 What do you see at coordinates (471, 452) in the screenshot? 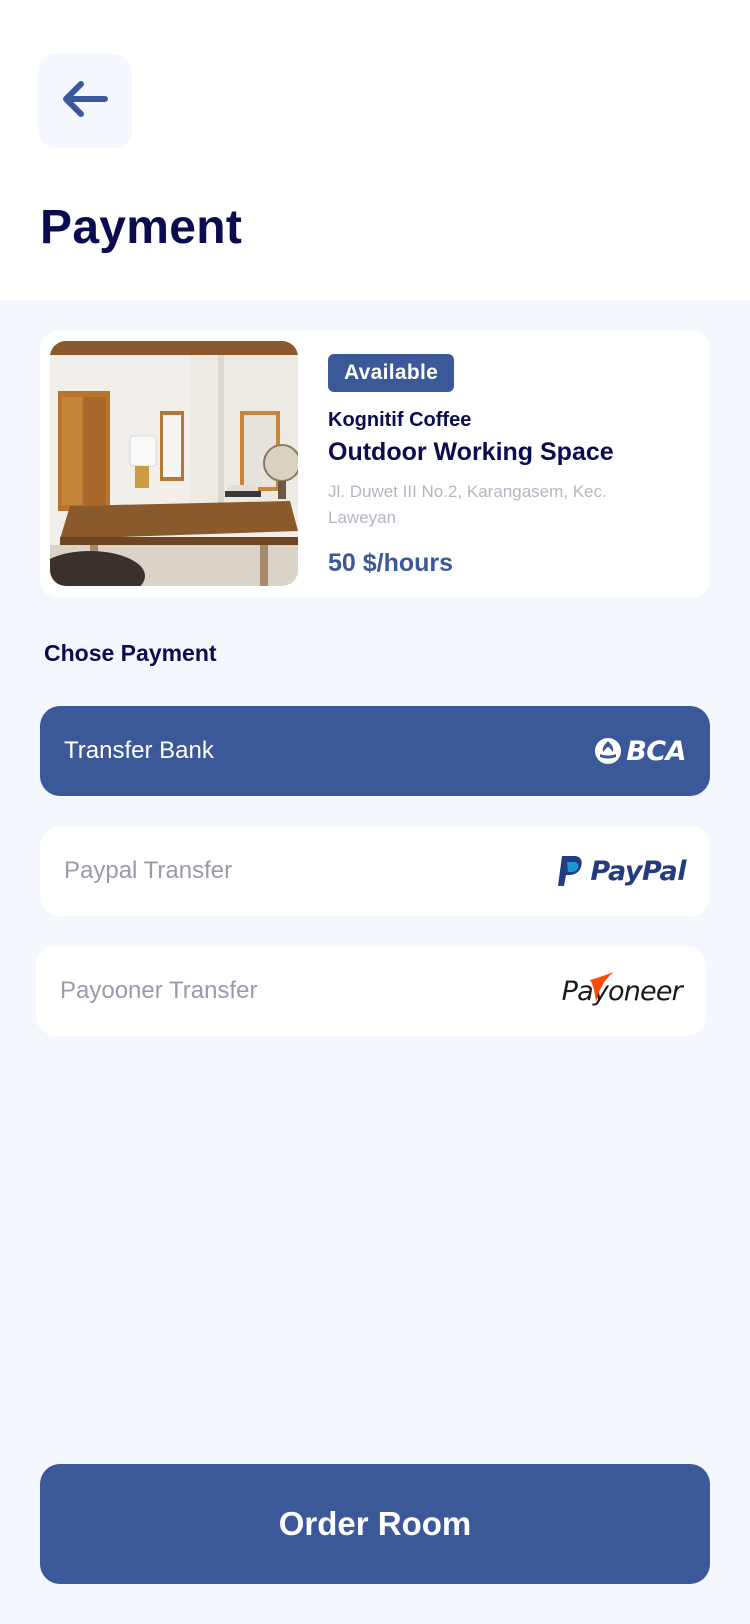
I see `space-name: Outdoor Working Space` at bounding box center [471, 452].